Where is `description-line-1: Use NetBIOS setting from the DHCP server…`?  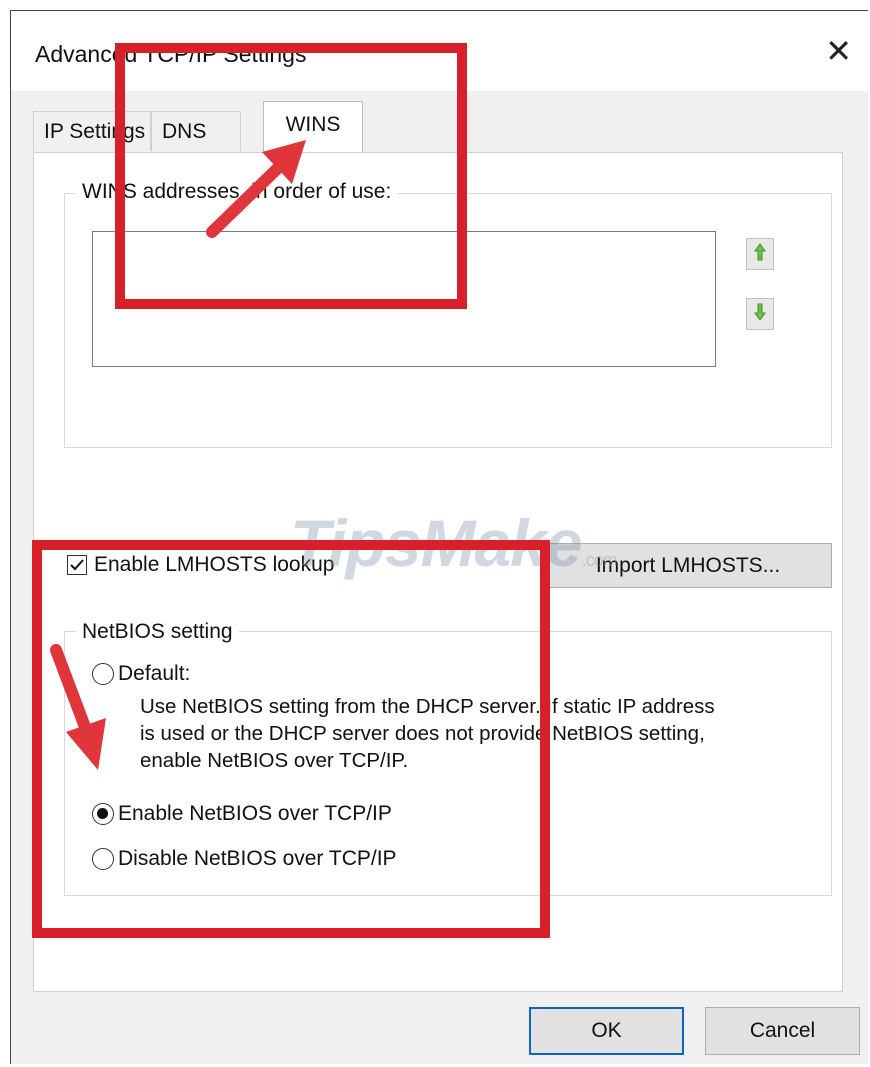 description-line-1: Use NetBIOS setting from the DHCP server… is located at coordinates (427, 706).